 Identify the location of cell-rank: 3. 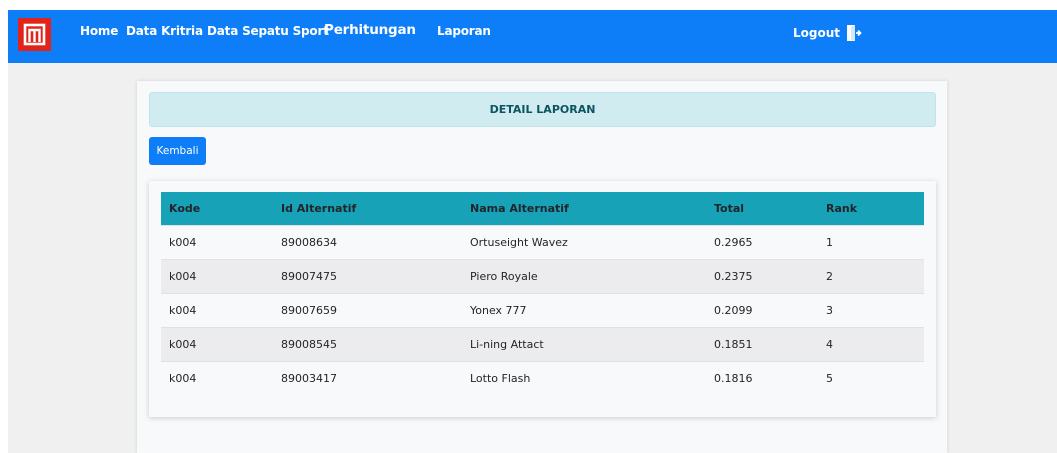
(871, 309).